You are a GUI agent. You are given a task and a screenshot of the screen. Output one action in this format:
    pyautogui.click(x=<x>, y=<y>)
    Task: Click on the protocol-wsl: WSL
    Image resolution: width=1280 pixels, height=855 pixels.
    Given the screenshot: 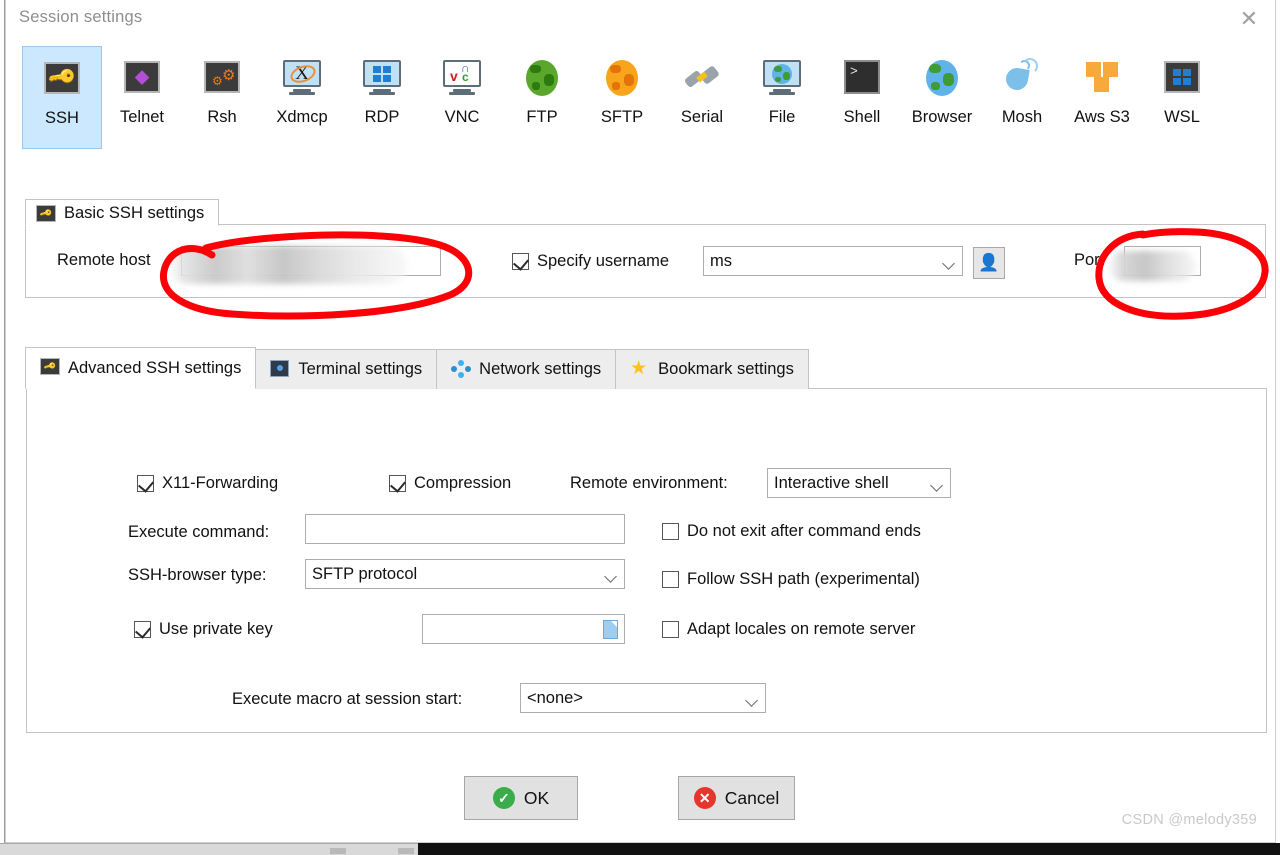 What is the action you would take?
    pyautogui.click(x=1182, y=97)
    